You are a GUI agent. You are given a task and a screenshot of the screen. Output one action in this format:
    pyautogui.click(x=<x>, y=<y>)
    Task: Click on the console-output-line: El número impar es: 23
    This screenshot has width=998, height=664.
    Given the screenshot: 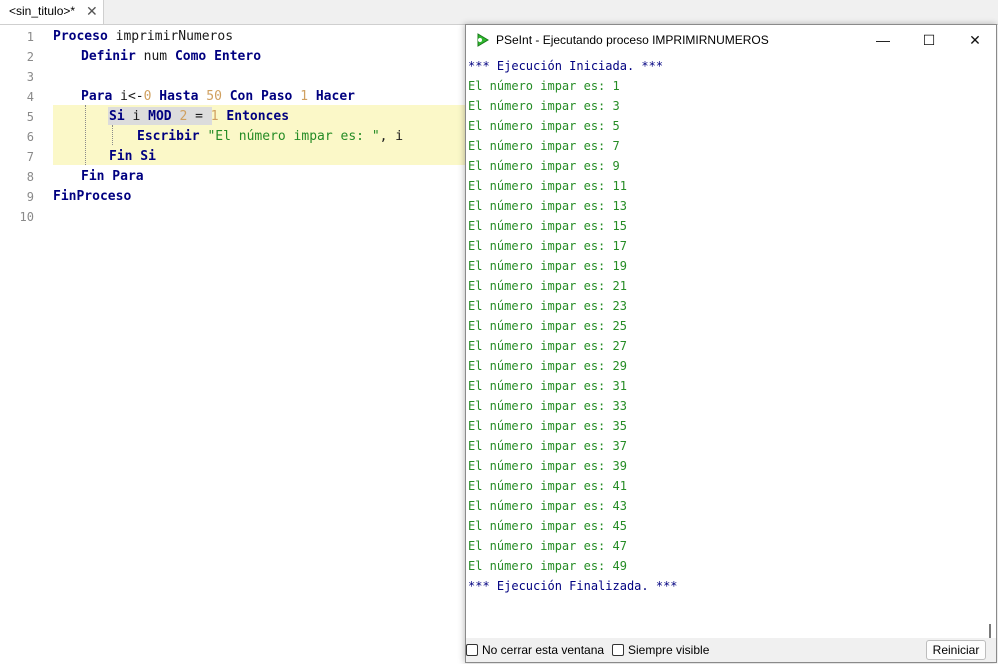 What is the action you would take?
    pyautogui.click(x=547, y=306)
    